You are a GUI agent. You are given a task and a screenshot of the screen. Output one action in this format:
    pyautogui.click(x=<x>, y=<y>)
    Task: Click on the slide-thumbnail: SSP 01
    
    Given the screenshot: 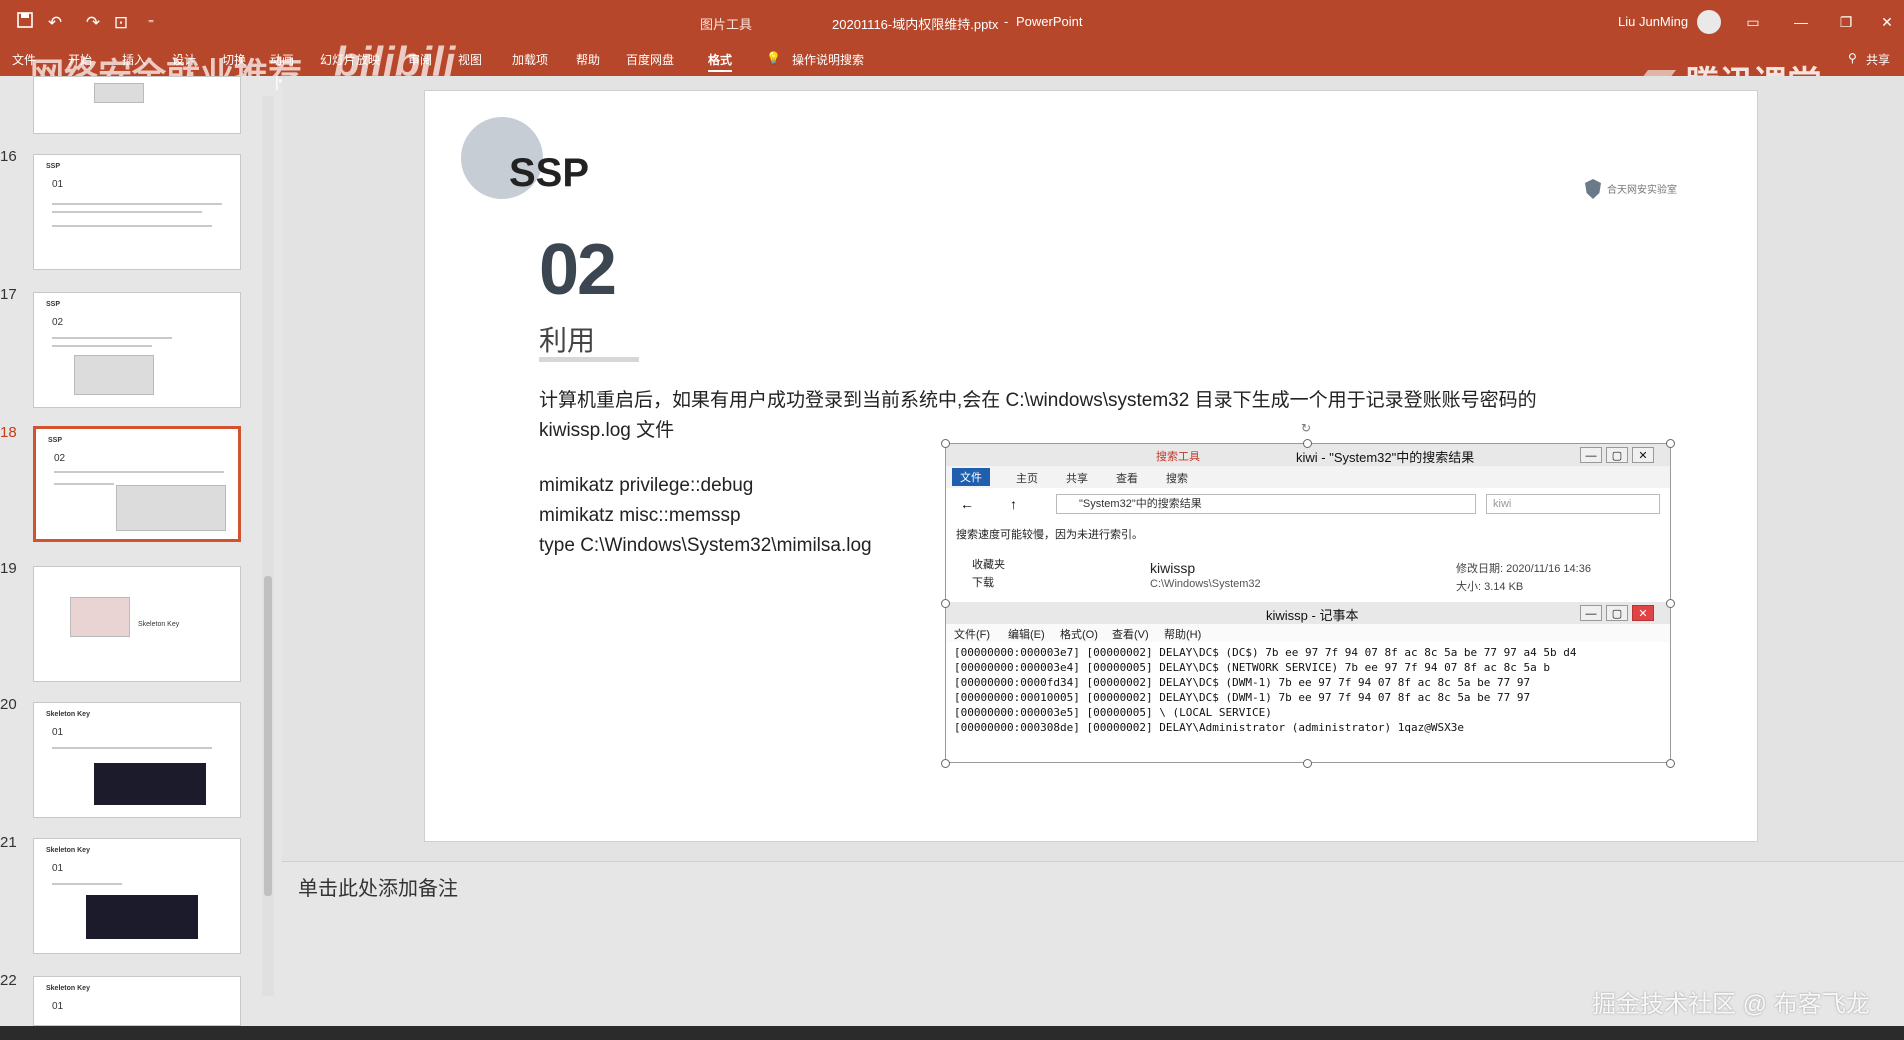 What is the action you would take?
    pyautogui.click(x=137, y=212)
    